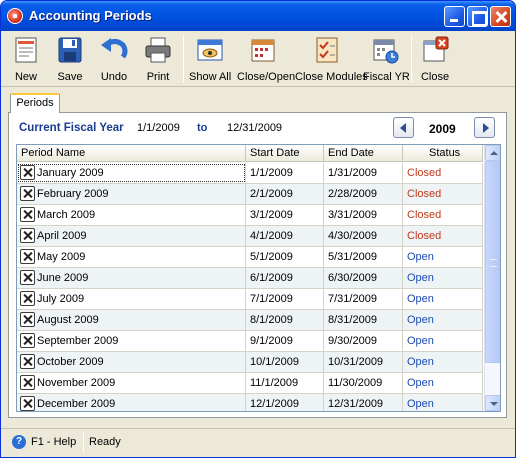  What do you see at coordinates (285, 362) in the screenshot?
I see `start-date-cell: 10/1/2009` at bounding box center [285, 362].